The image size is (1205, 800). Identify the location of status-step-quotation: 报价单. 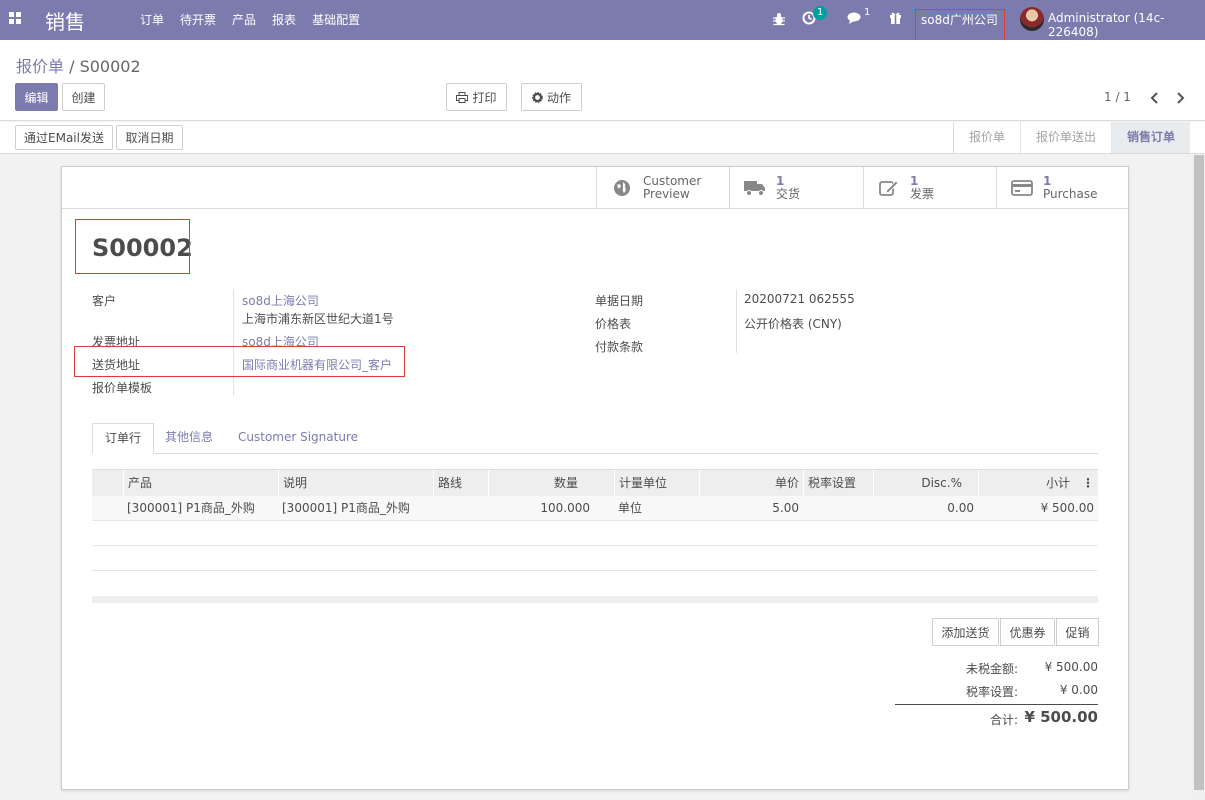
(987, 137).